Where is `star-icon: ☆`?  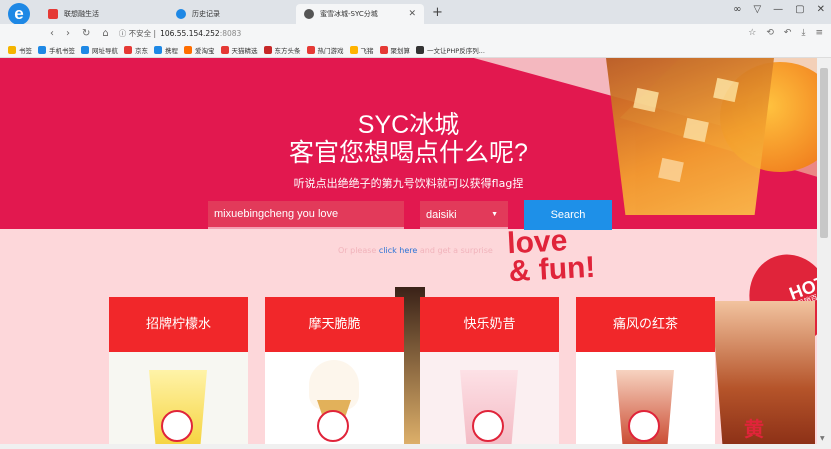 star-icon: ☆ is located at coordinates (752, 33).